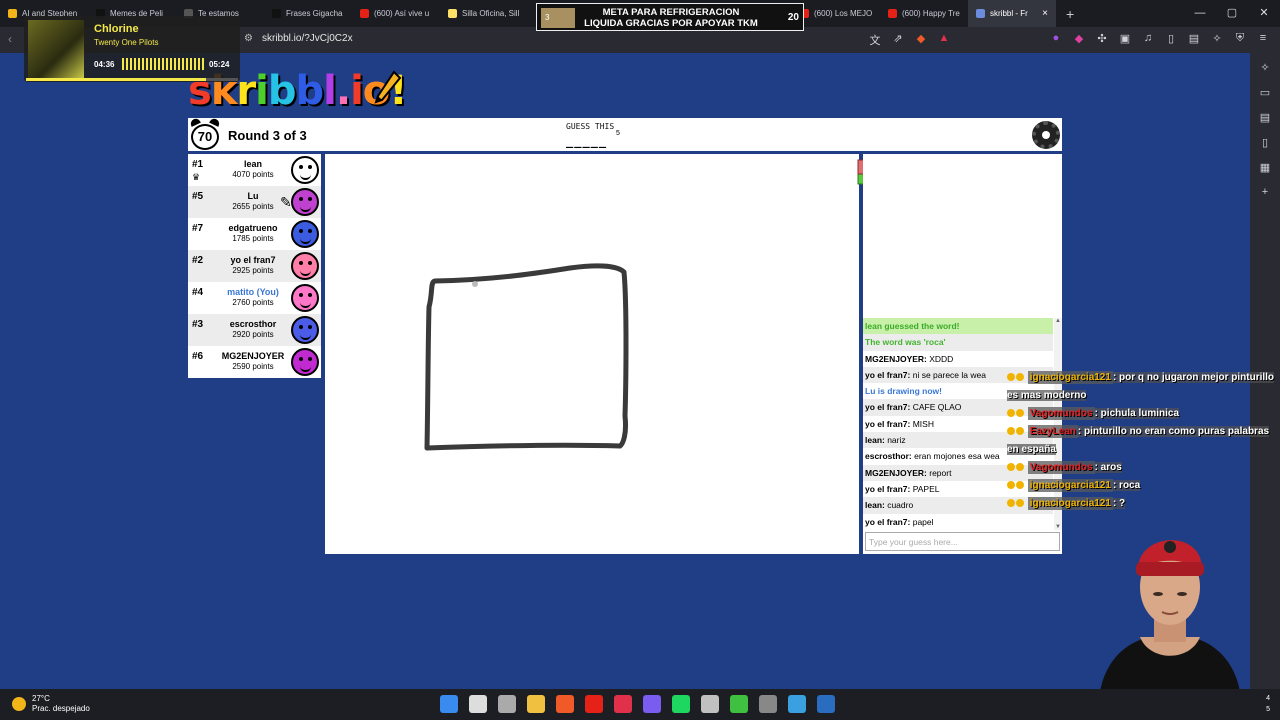 Image resolution: width=1280 pixels, height=720 pixels. What do you see at coordinates (402, 13) in the screenshot?
I see `tab-label: (600) Así vive u` at bounding box center [402, 13].